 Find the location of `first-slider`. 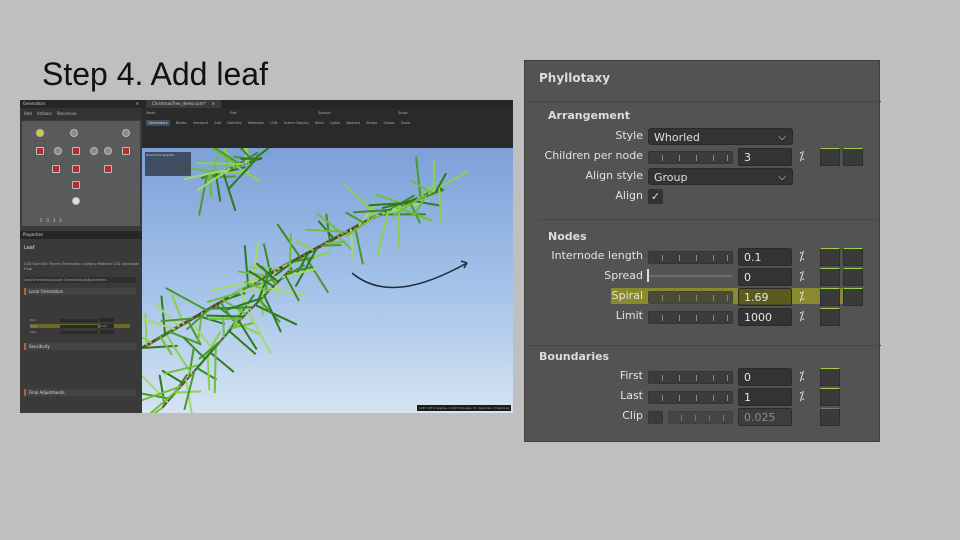

first-slider is located at coordinates (690, 377).